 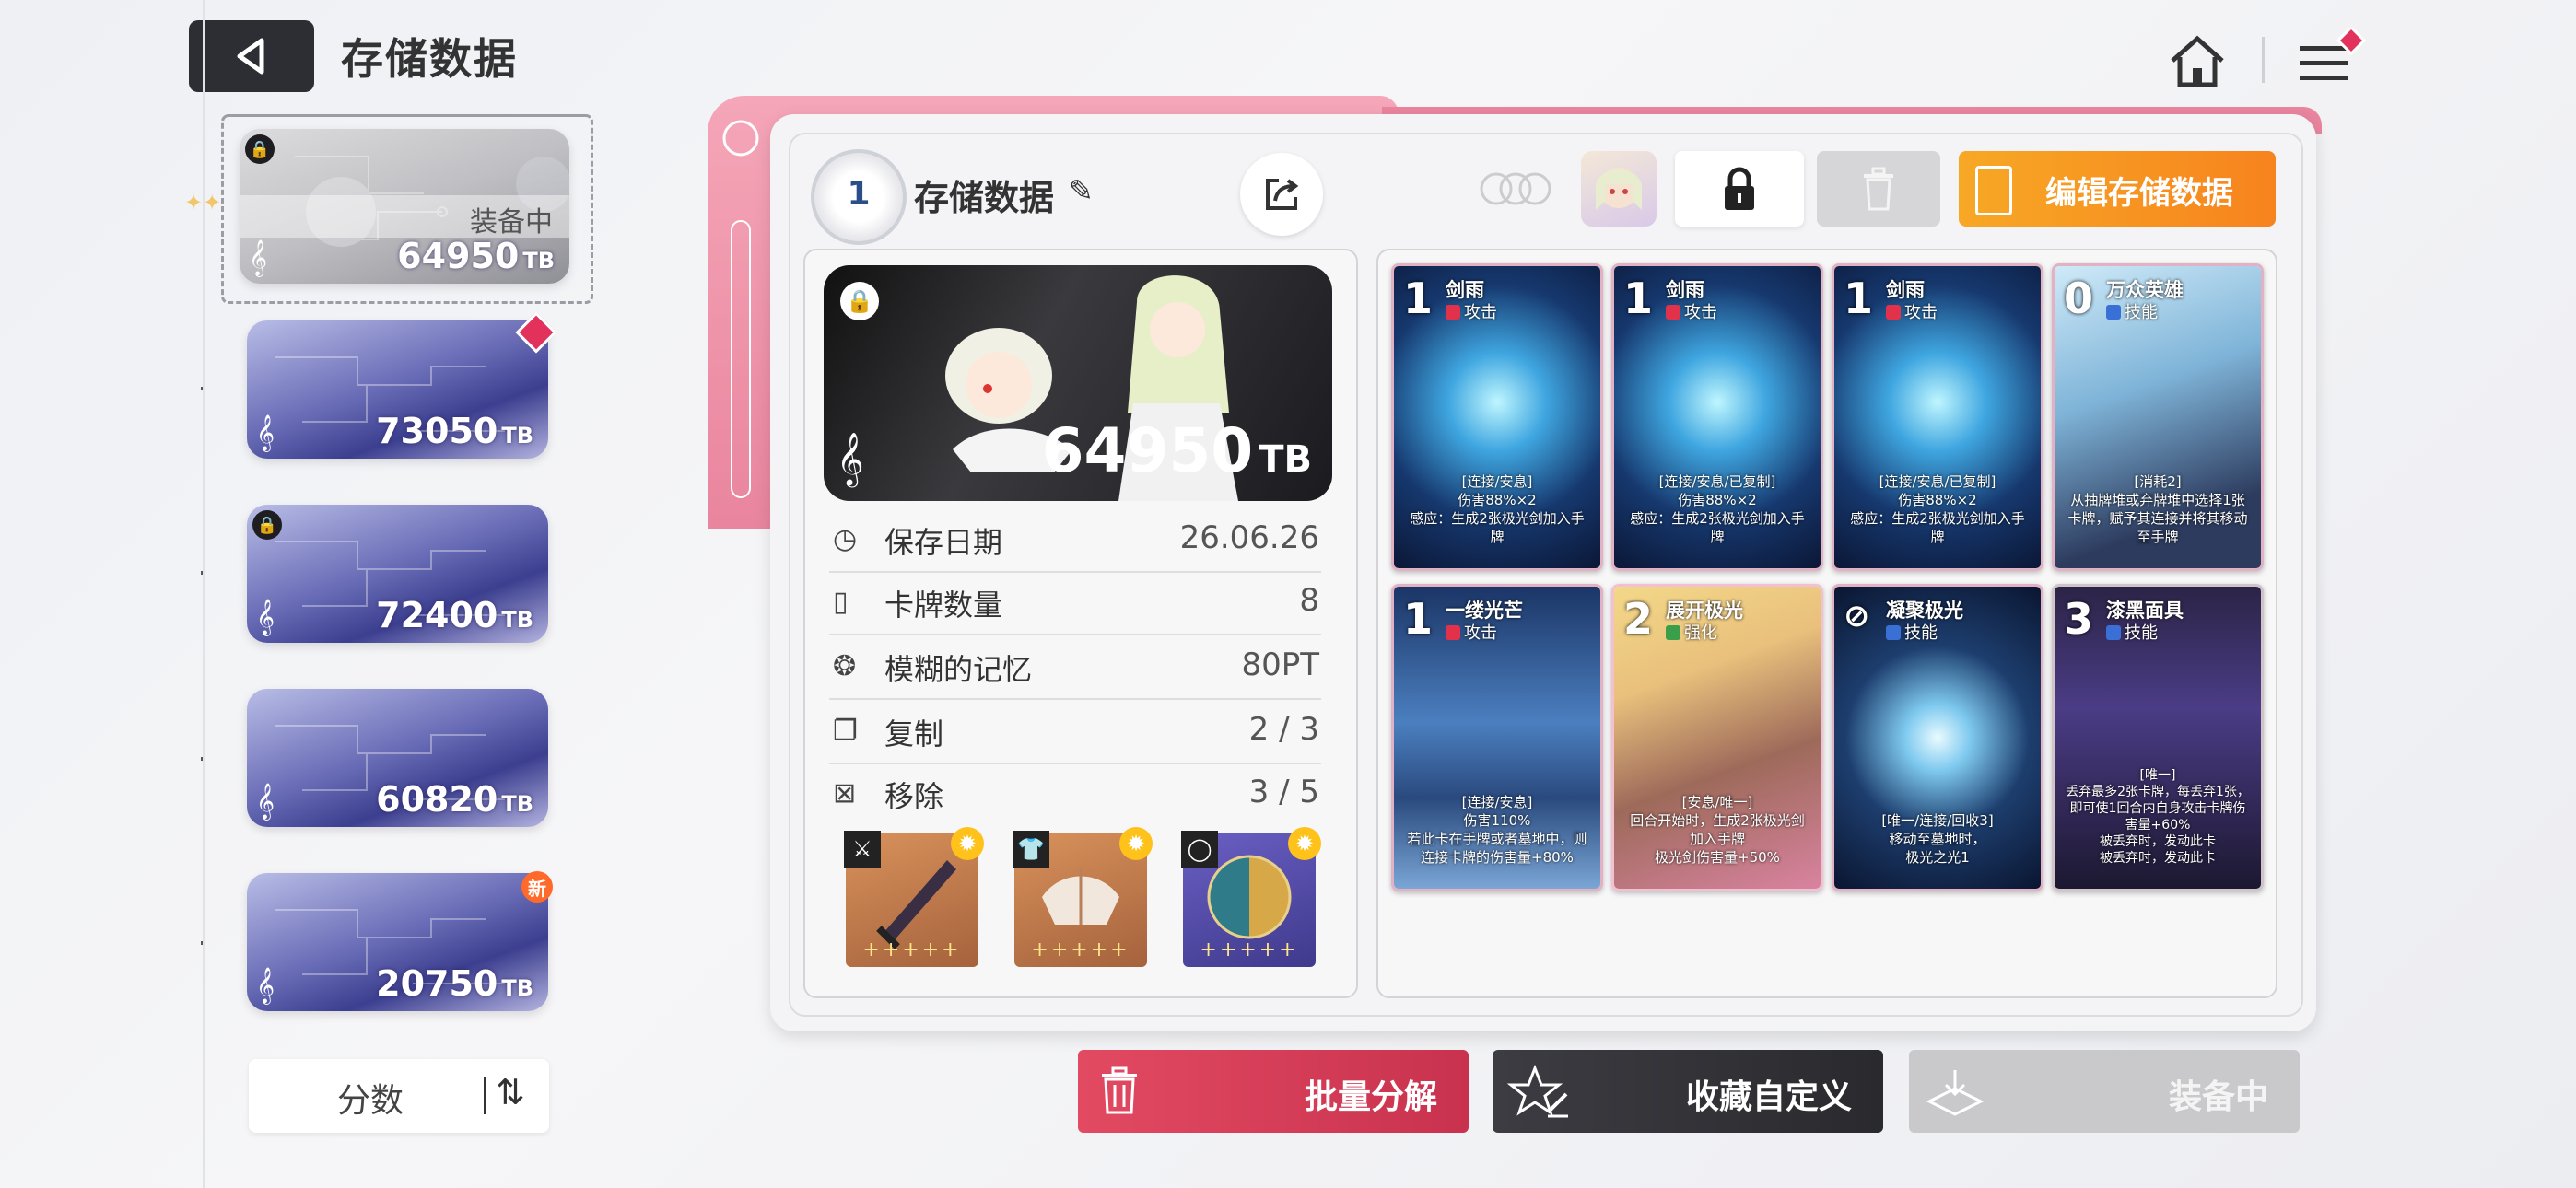 What do you see at coordinates (485, 1095) in the screenshot?
I see `sort-divider` at bounding box center [485, 1095].